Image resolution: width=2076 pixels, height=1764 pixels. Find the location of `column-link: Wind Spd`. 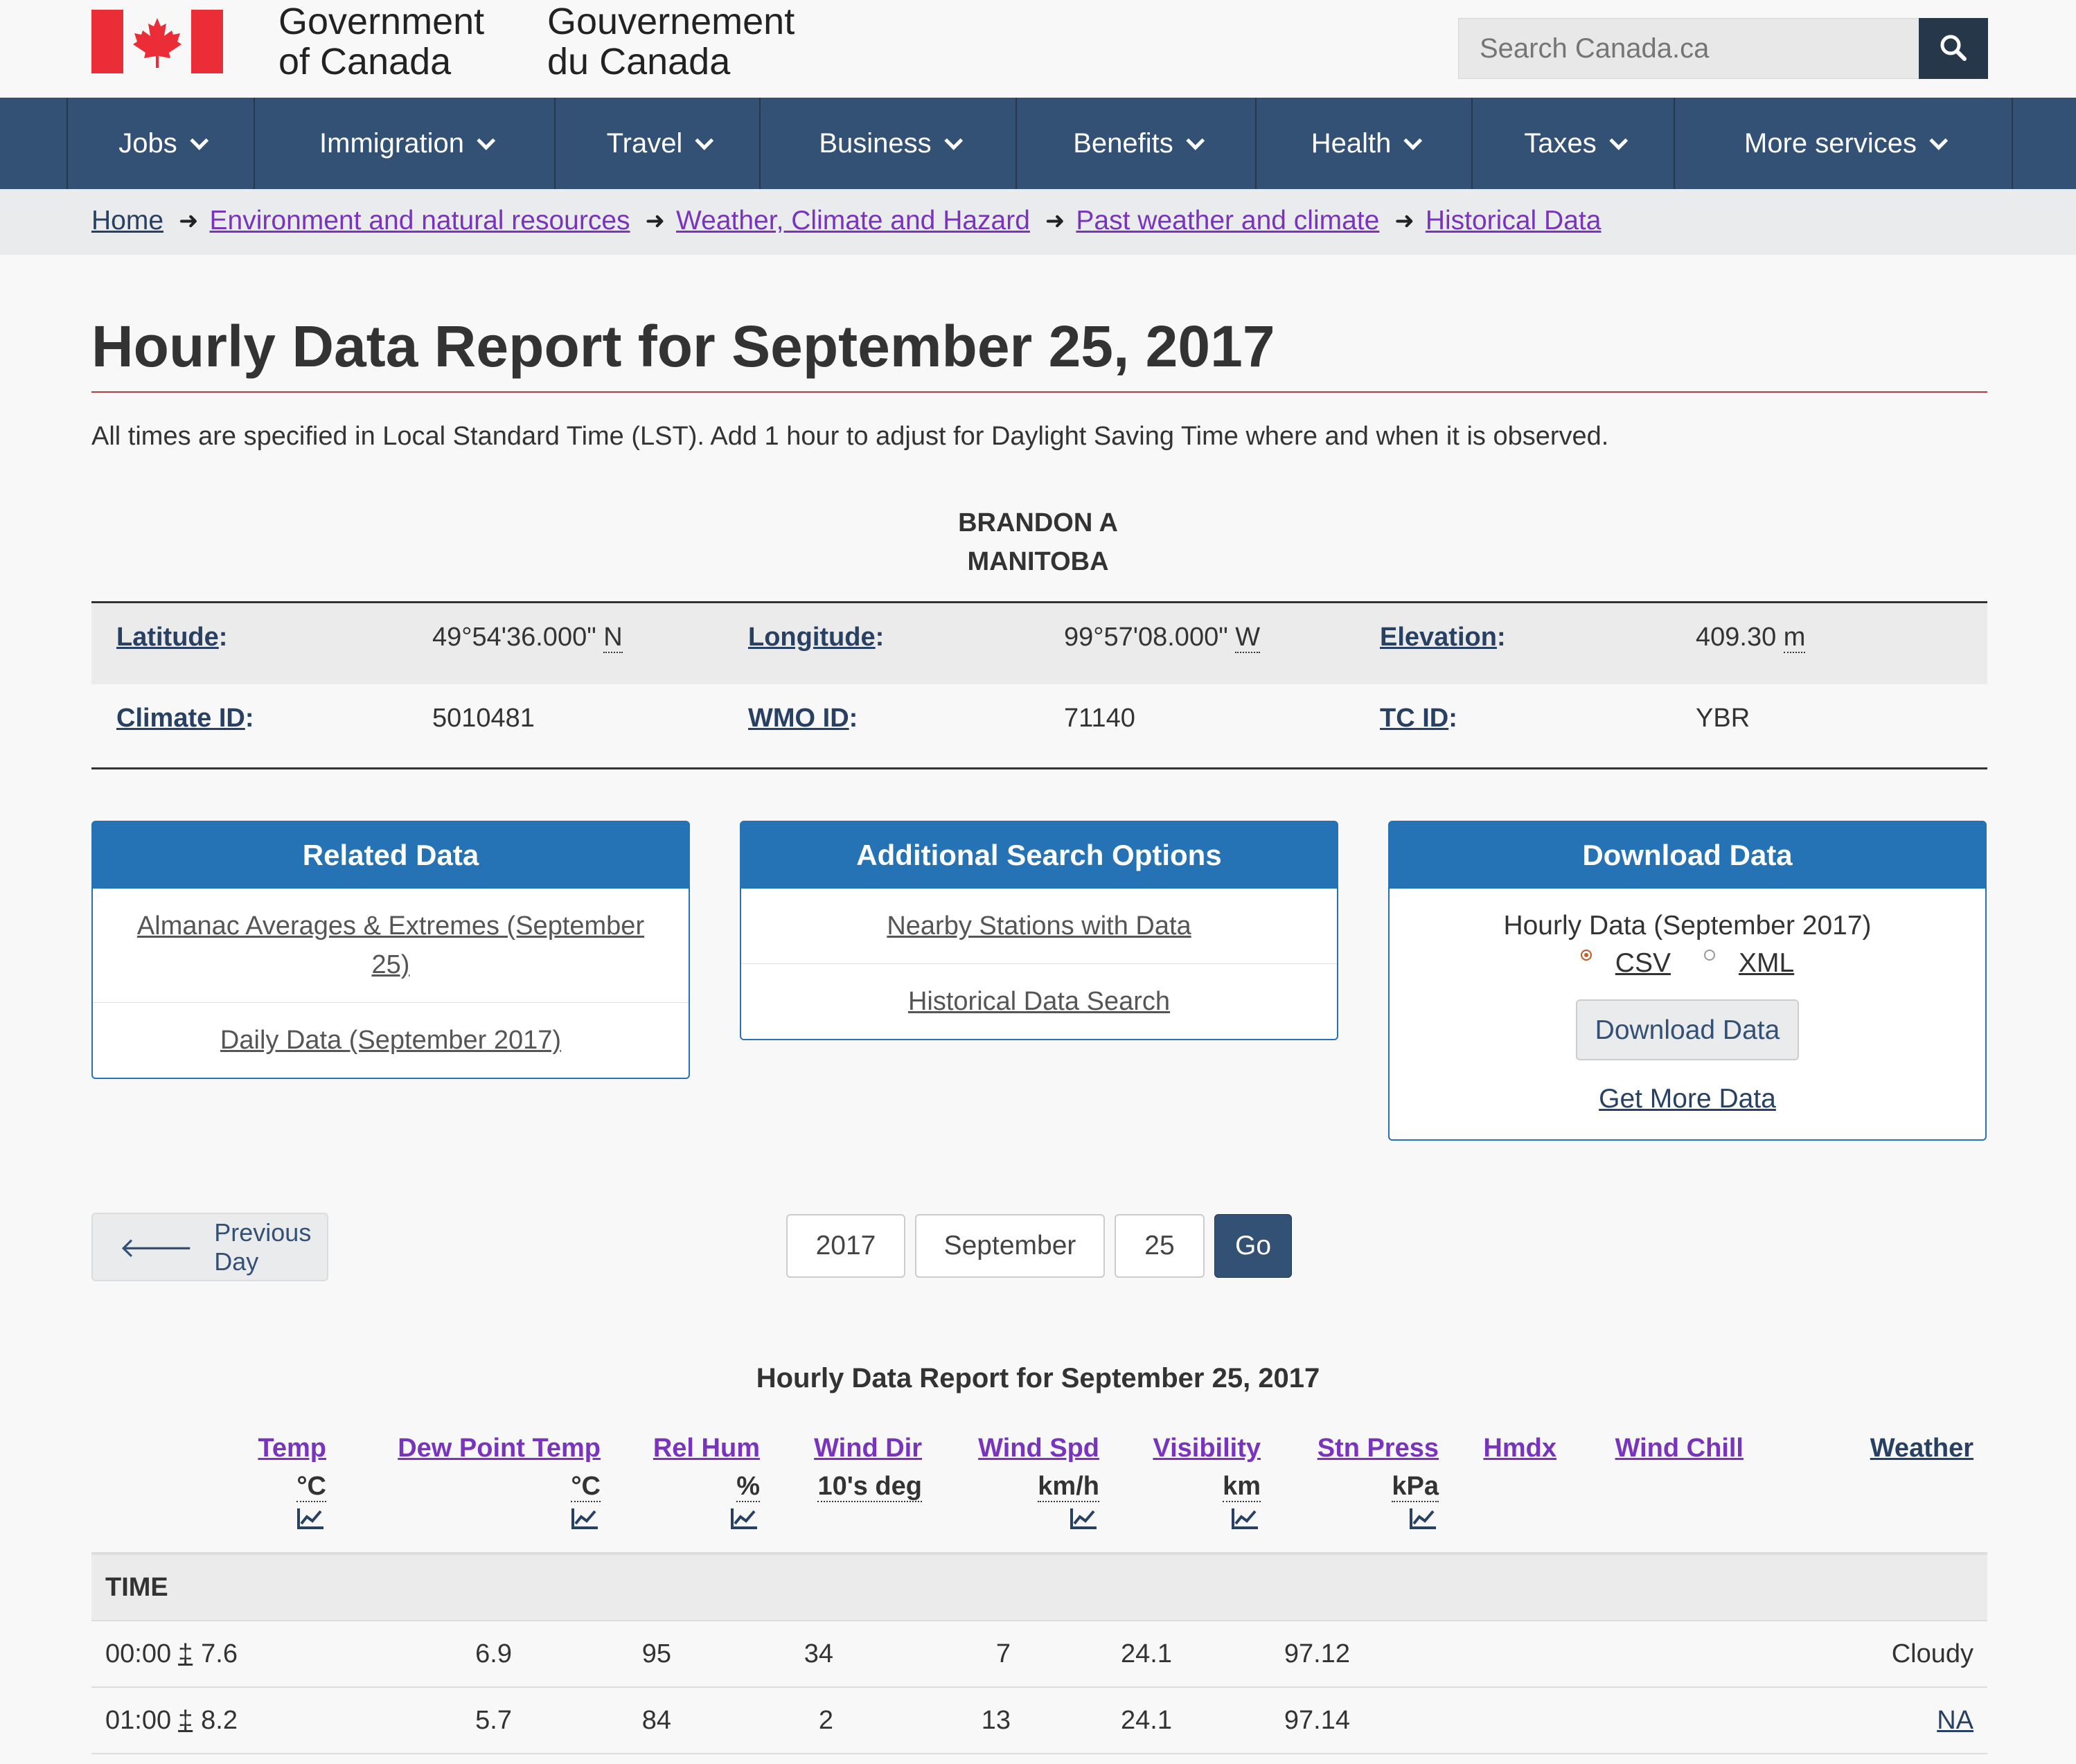

column-link: Wind Spd is located at coordinates (1038, 1448).